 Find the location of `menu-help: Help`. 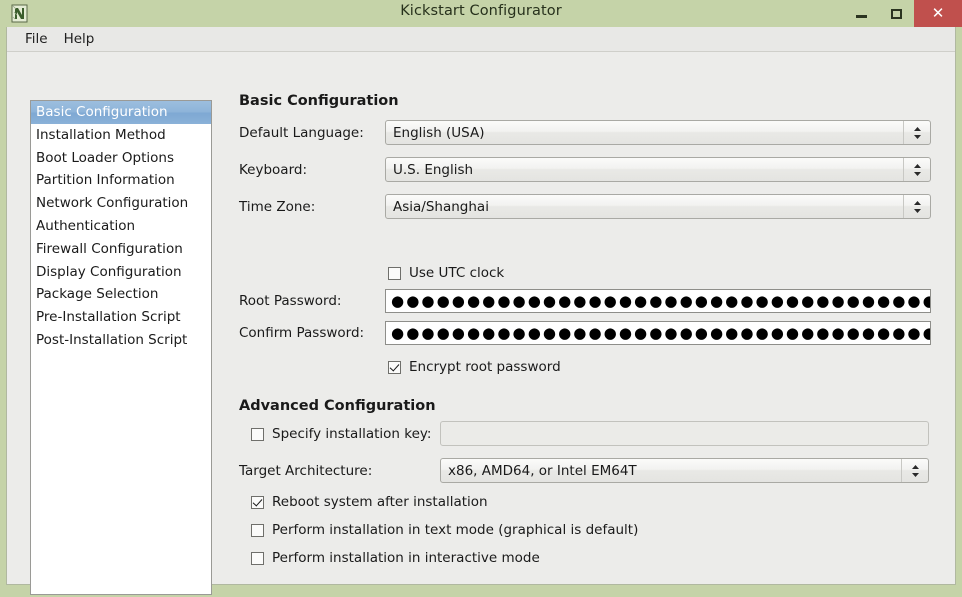

menu-help: Help is located at coordinates (81, 39).